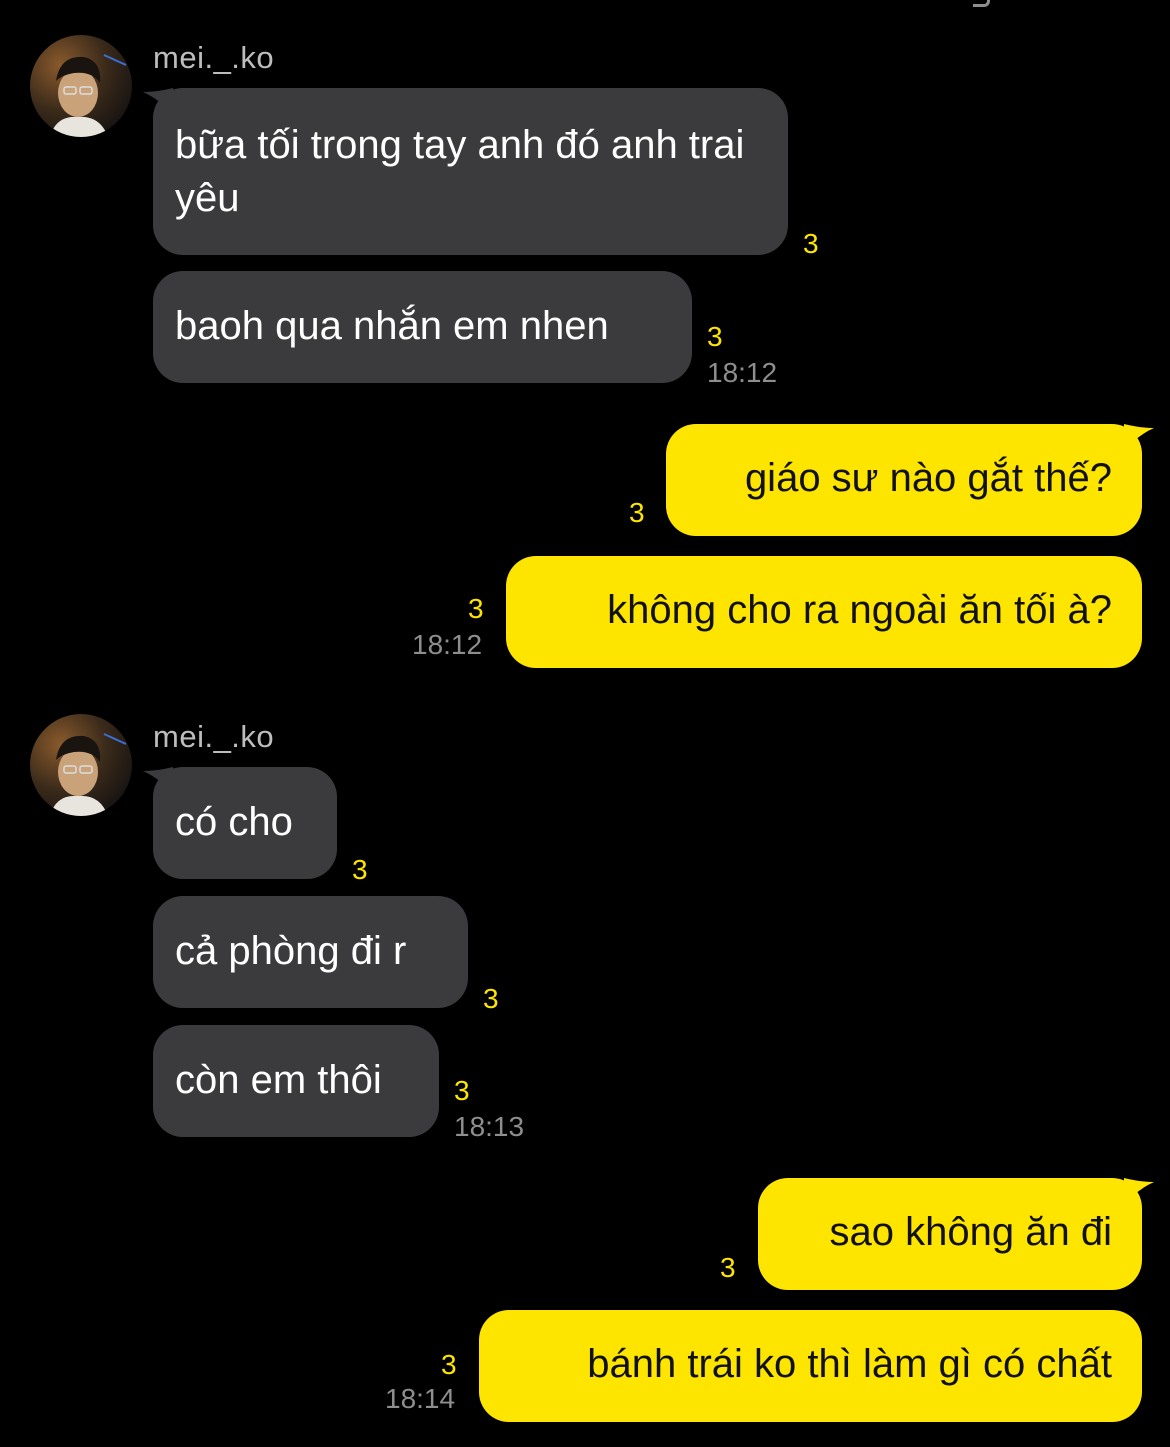 The image size is (1170, 1447). What do you see at coordinates (234, 822) in the screenshot?
I see `message-text: có cho` at bounding box center [234, 822].